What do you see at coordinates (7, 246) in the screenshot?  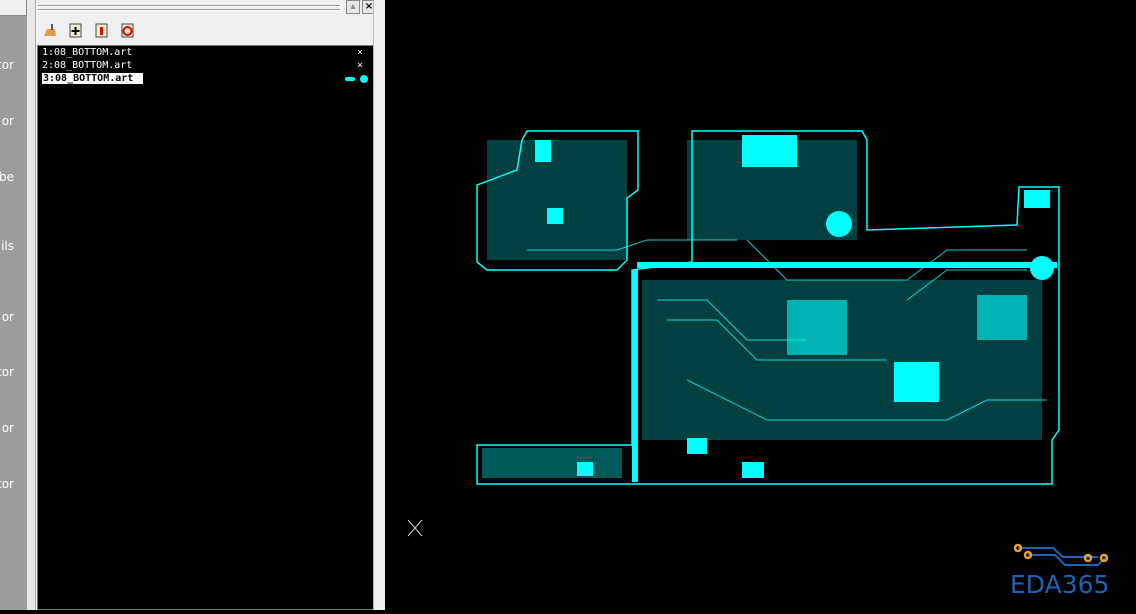 I see `sidebar-item: ails` at bounding box center [7, 246].